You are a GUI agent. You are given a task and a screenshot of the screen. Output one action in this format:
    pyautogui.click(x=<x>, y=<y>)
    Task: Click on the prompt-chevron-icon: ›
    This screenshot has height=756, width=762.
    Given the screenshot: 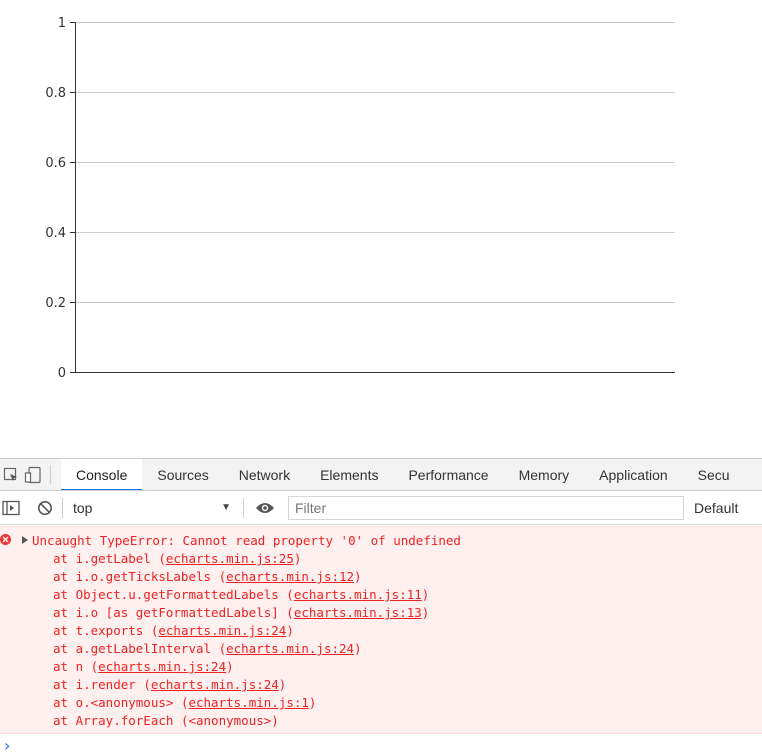 What is the action you would take?
    pyautogui.click(x=7, y=745)
    